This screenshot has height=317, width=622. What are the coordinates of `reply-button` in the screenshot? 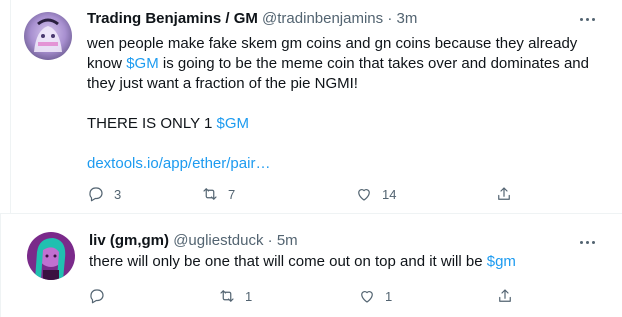 It's located at (101, 296).